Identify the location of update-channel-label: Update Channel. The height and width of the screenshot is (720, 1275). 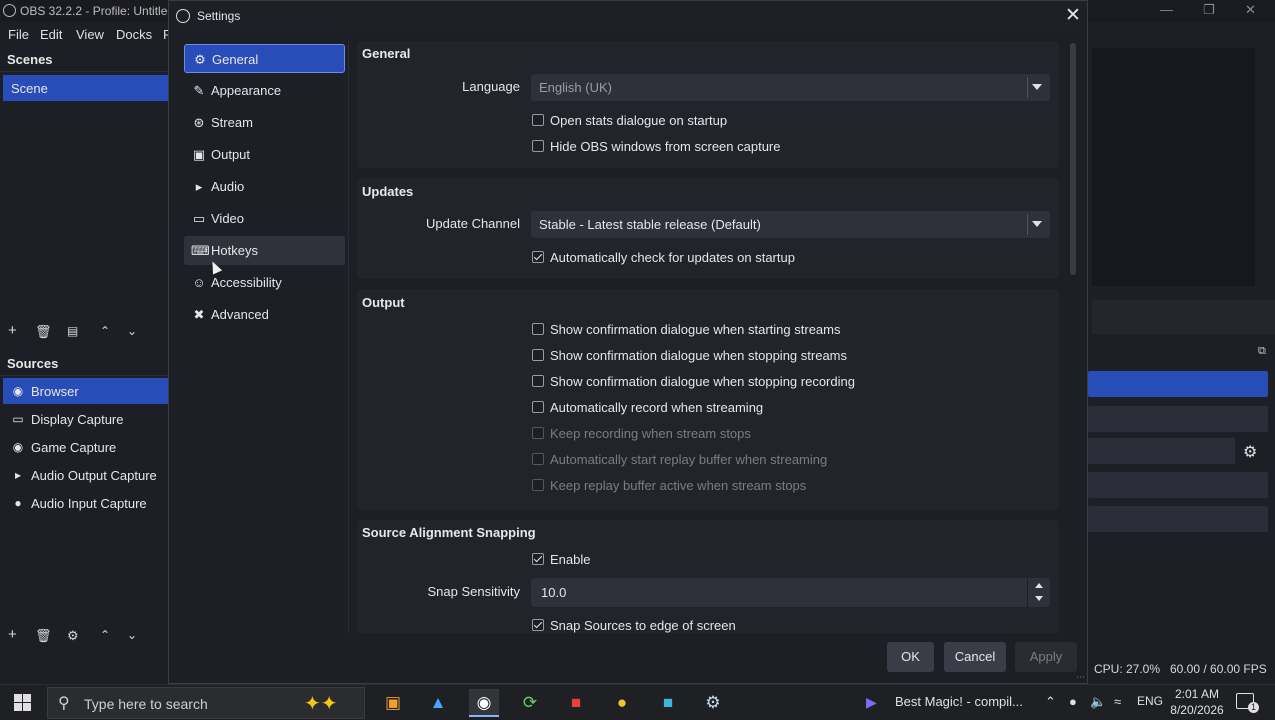
(473, 223).